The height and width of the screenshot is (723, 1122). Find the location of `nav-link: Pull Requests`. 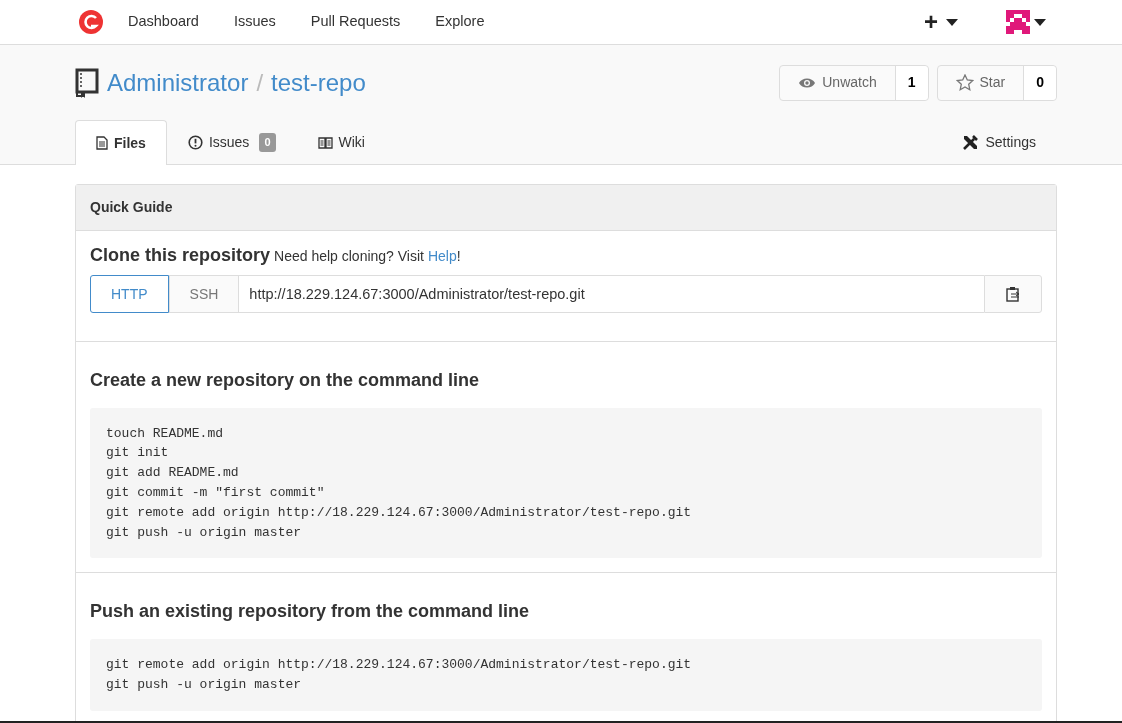

nav-link: Pull Requests is located at coordinates (355, 22).